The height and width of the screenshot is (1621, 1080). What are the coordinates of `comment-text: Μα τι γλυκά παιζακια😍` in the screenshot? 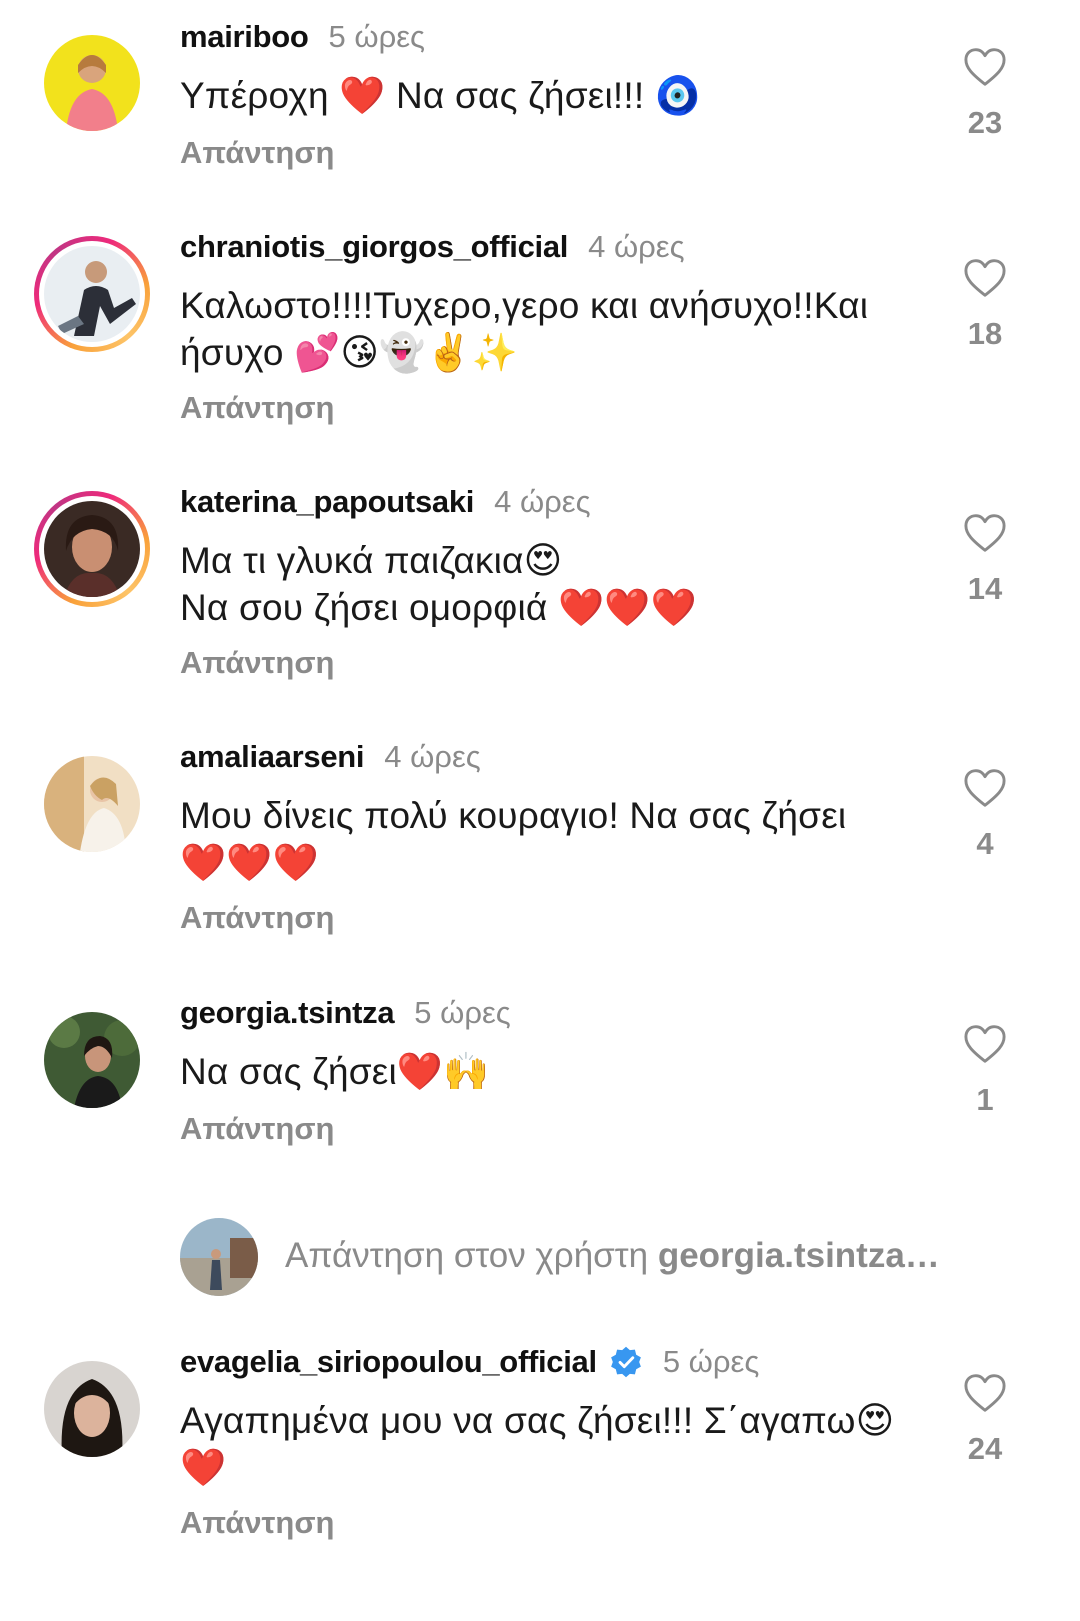 It's located at (371, 560).